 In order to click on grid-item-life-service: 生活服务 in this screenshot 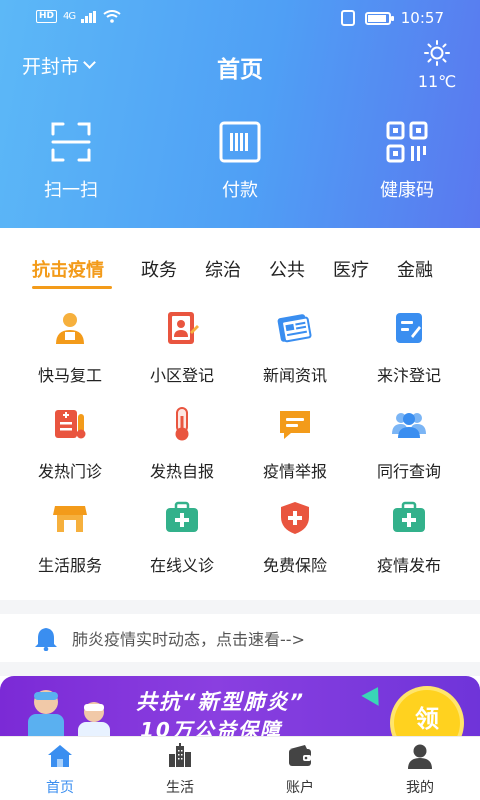, I will do `click(70, 538)`.